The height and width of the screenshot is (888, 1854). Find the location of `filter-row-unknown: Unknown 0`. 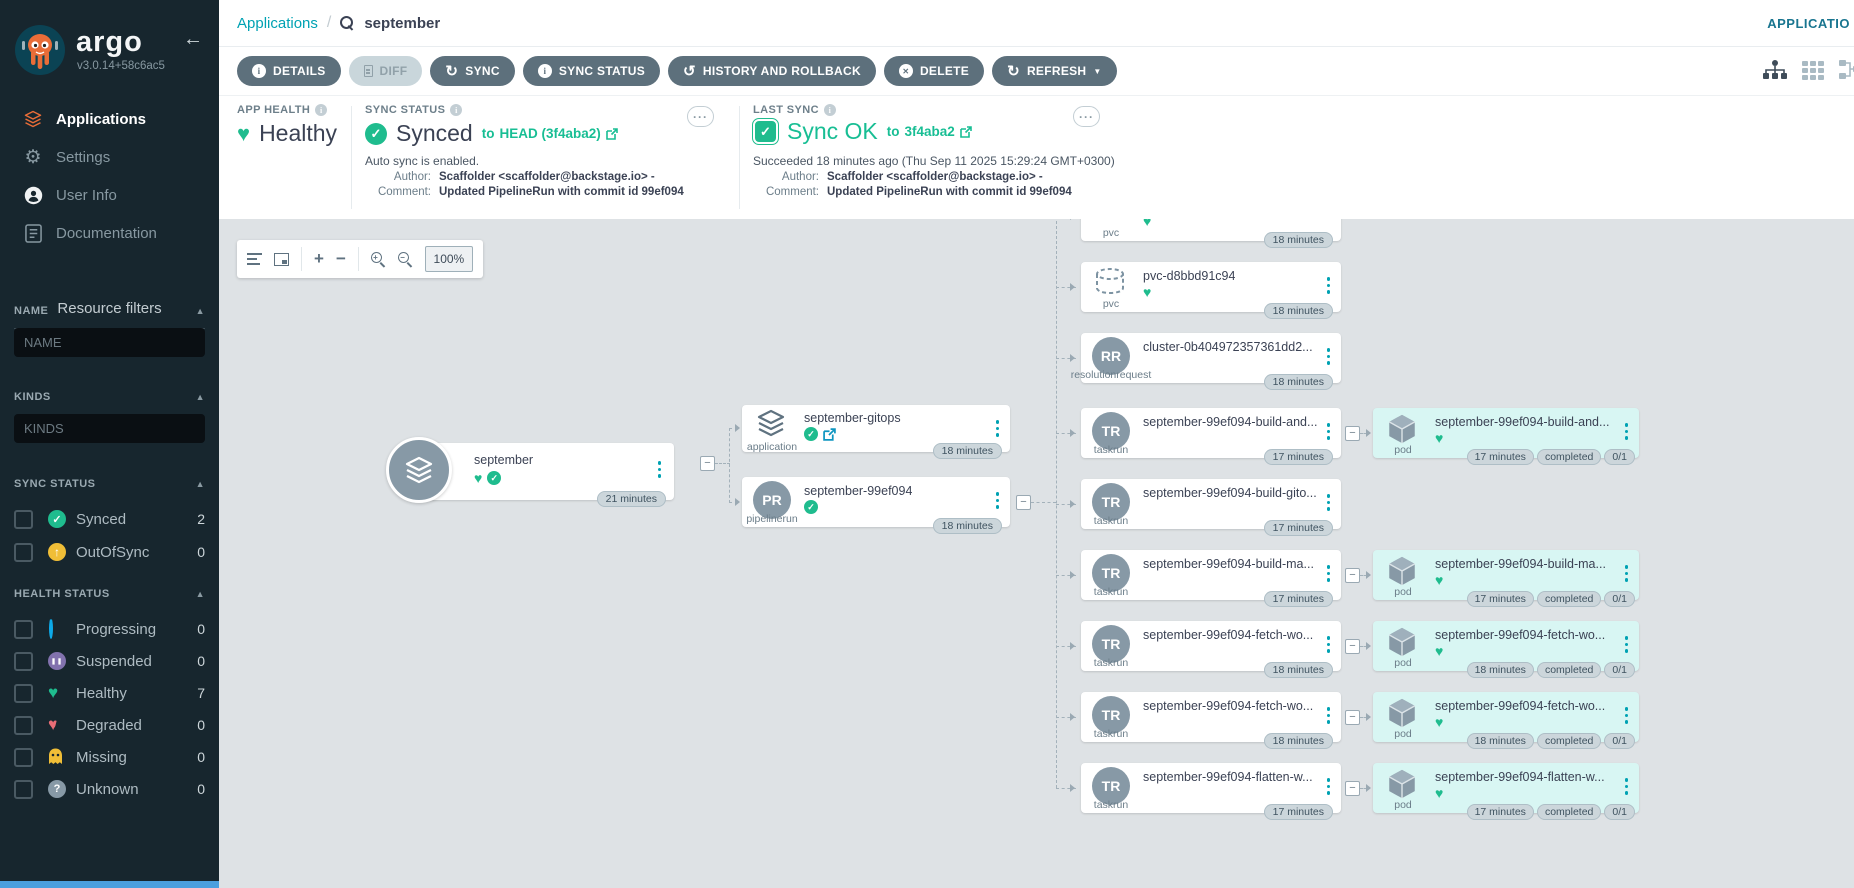

filter-row-unknown: Unknown 0 is located at coordinates (109, 789).